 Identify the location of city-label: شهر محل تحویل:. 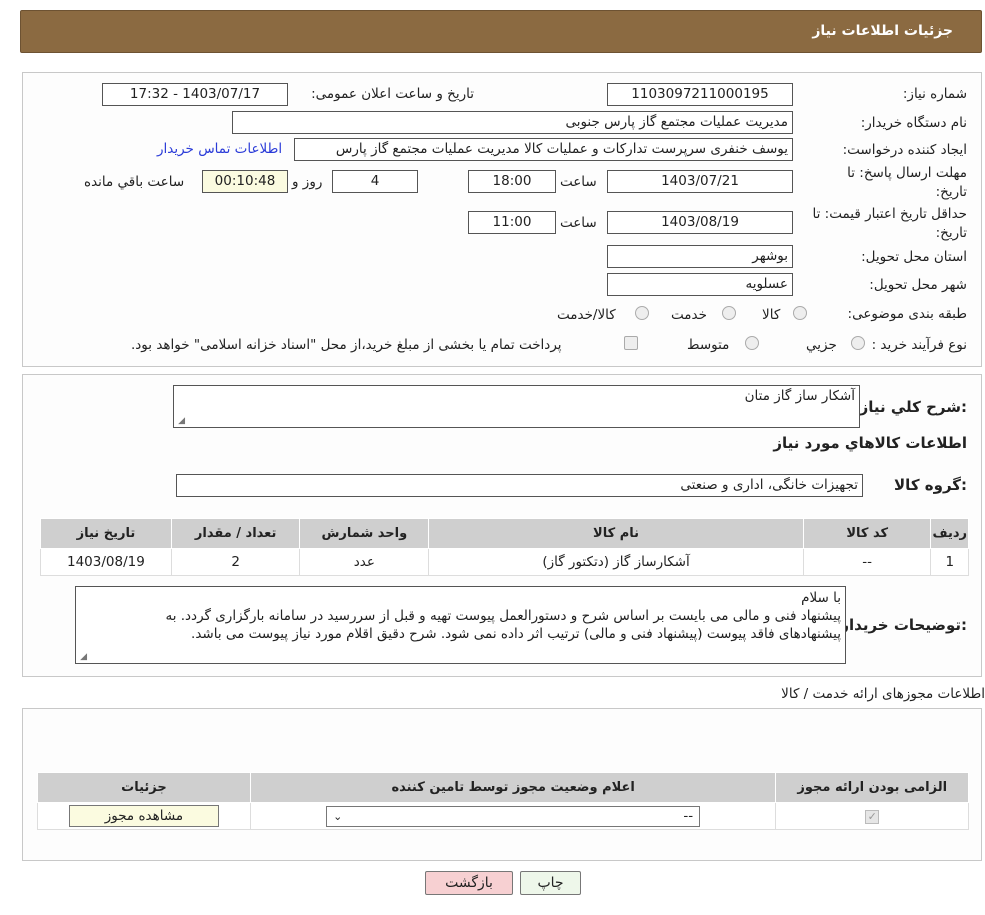
(918, 285).